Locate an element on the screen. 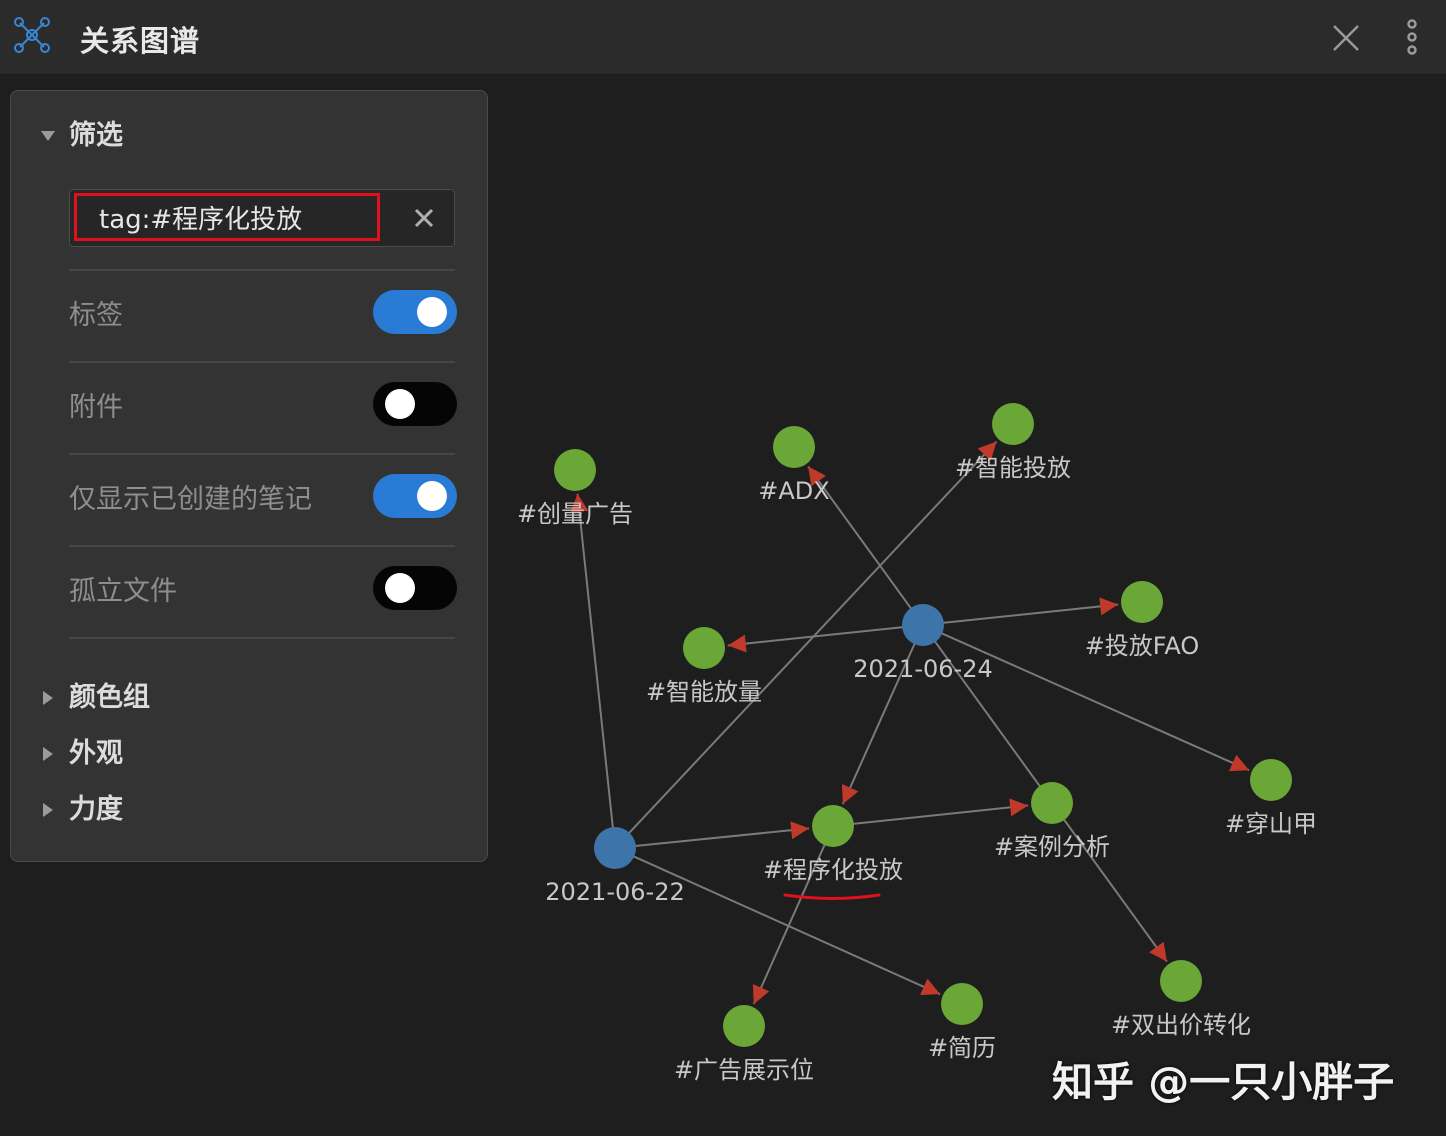 This screenshot has width=1446, height=1136. graph-node-t_tffao is located at coordinates (1142, 602).